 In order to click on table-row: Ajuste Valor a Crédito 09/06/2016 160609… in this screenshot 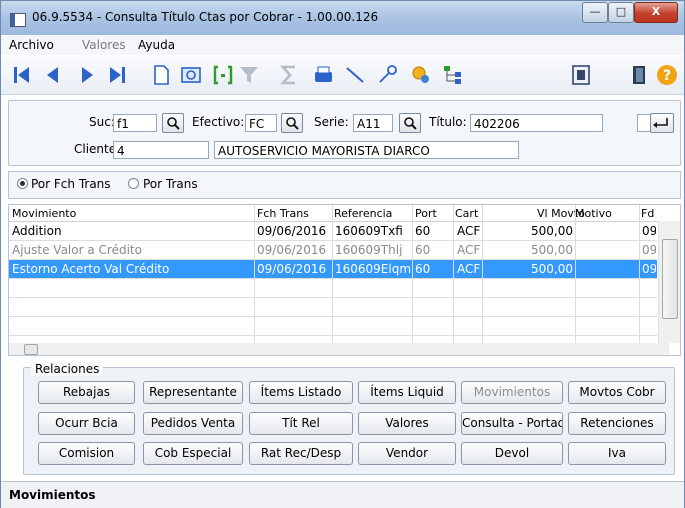, I will do `click(333, 250)`.